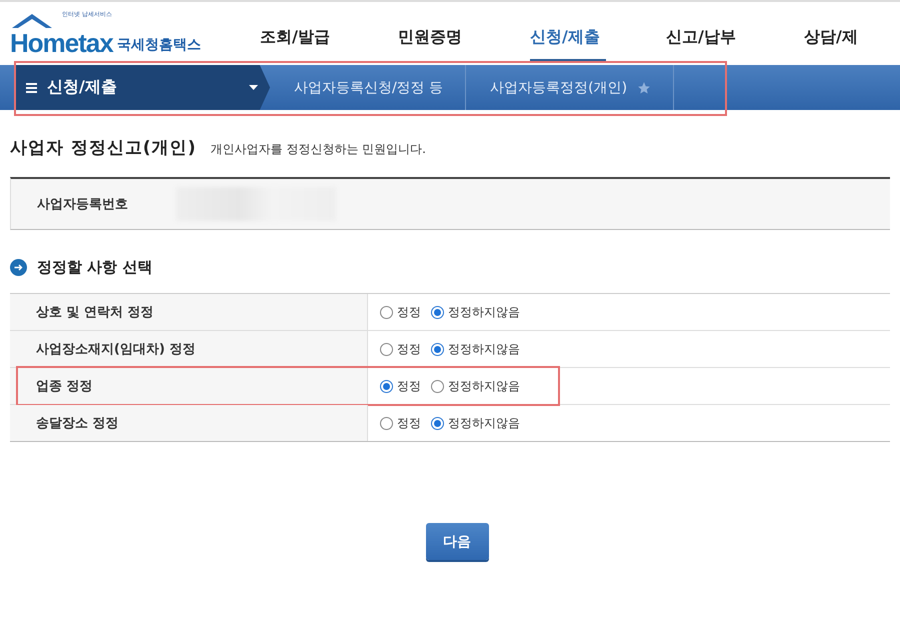 This screenshot has width=900, height=617. Describe the element at coordinates (457, 541) in the screenshot. I see `next-button: 다음` at that location.